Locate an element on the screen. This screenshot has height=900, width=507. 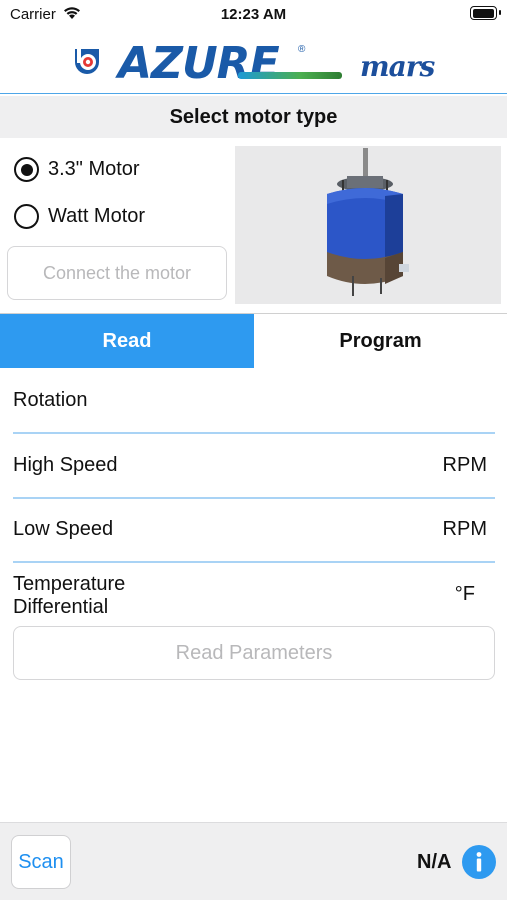
connect-motor-button: Connect the motor is located at coordinates (117, 273).